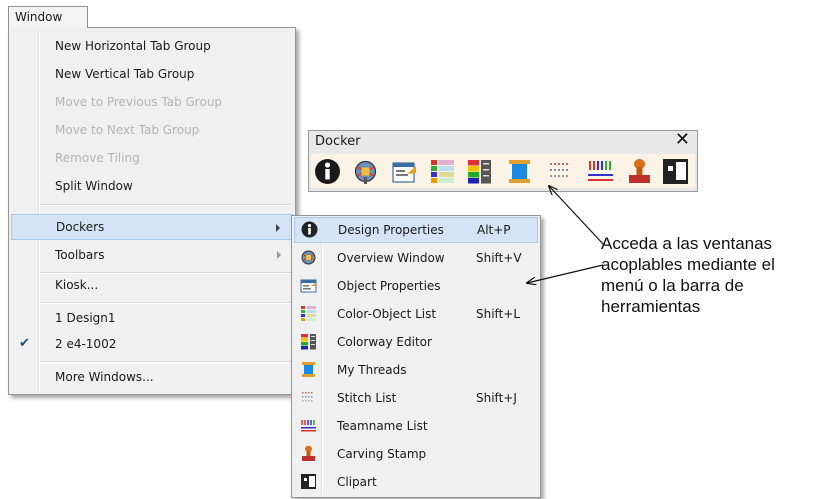  I want to click on menu-item-stitch-list: Stitch List Shift+J, so click(416, 398).